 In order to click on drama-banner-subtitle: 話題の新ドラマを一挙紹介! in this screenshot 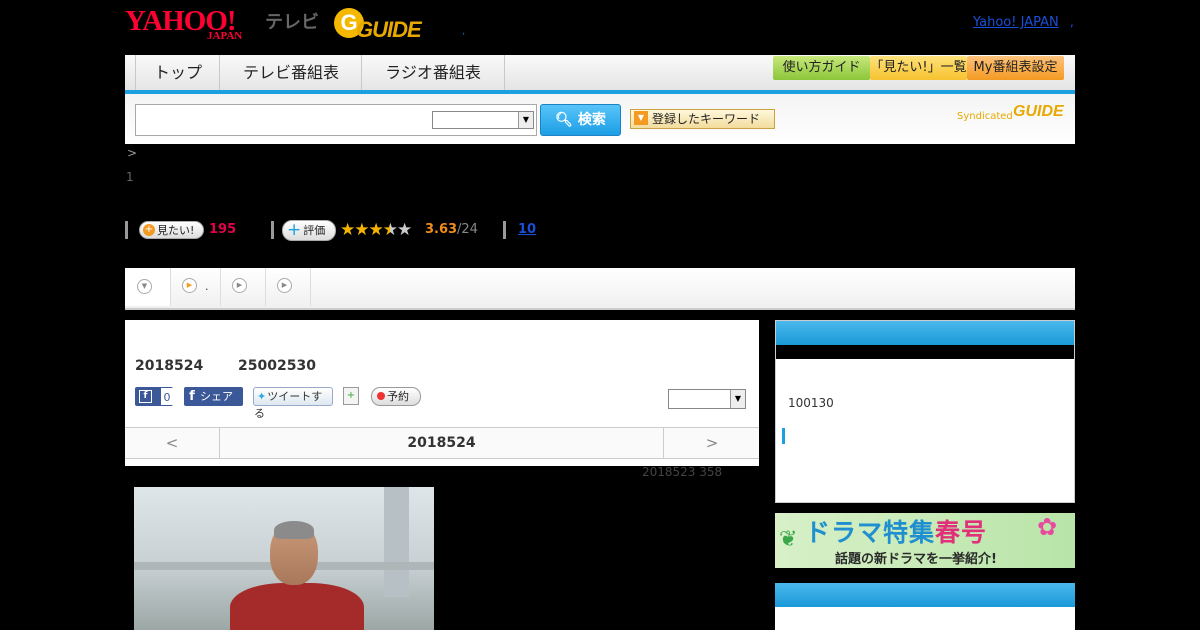, I will do `click(916, 559)`.